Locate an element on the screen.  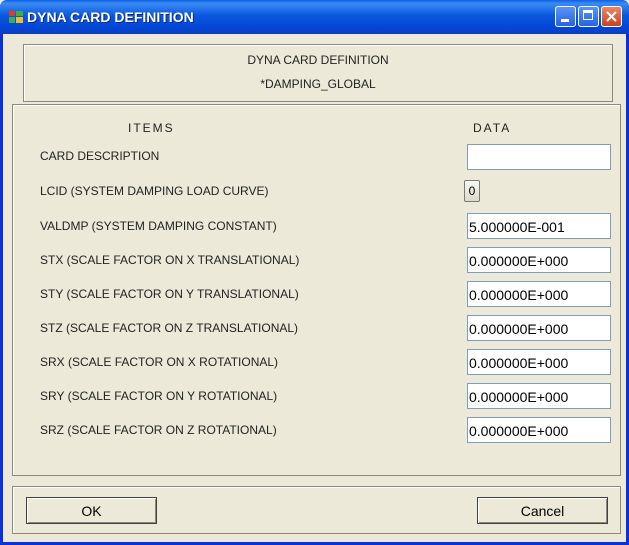
window-title: DYNA CARD DEFINITION is located at coordinates (110, 17).